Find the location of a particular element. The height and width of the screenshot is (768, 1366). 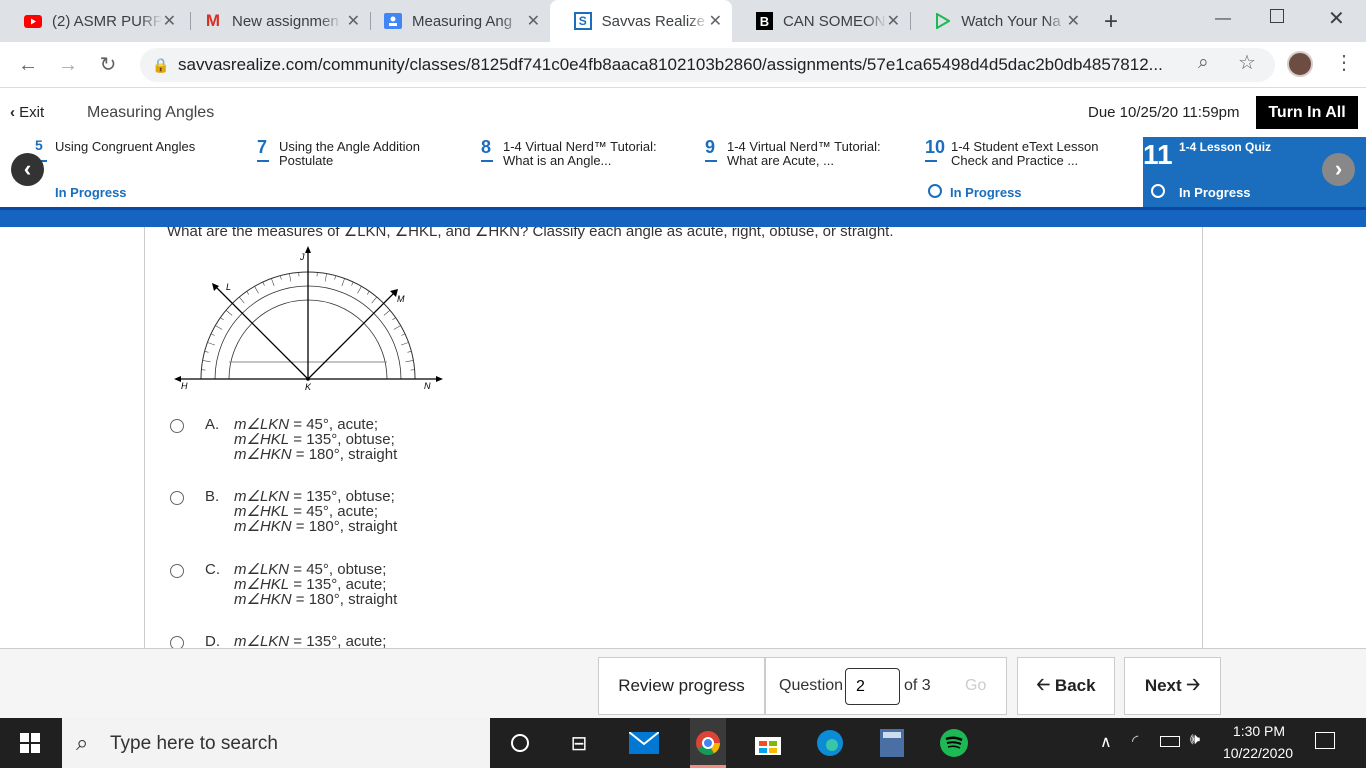

clock-date: 10/22/2020 is located at coordinates (1258, 753).